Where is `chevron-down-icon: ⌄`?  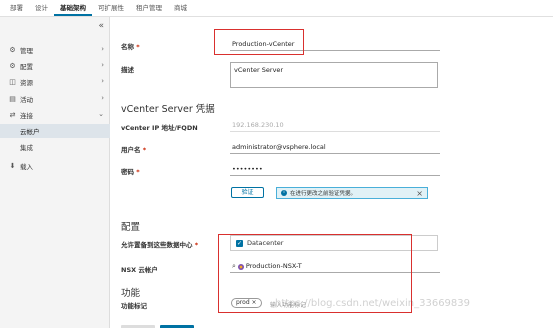
chevron-down-icon: ⌄ is located at coordinates (101, 114).